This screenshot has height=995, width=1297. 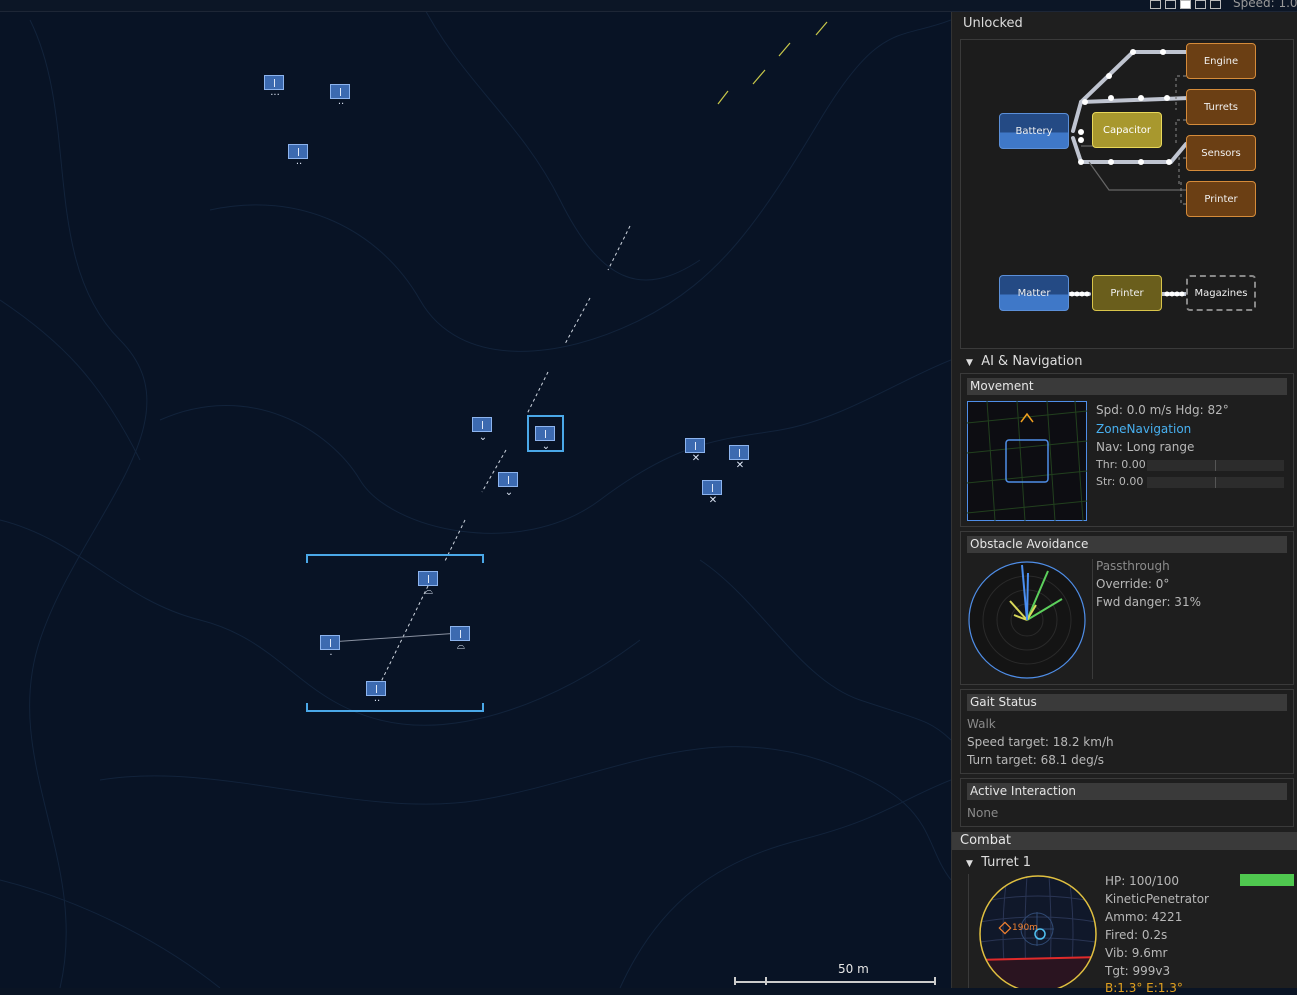 What do you see at coordinates (1162, 410) in the screenshot?
I see `spd-hdg-text: Spd: 0.0 m/s Hdg: 82°` at bounding box center [1162, 410].